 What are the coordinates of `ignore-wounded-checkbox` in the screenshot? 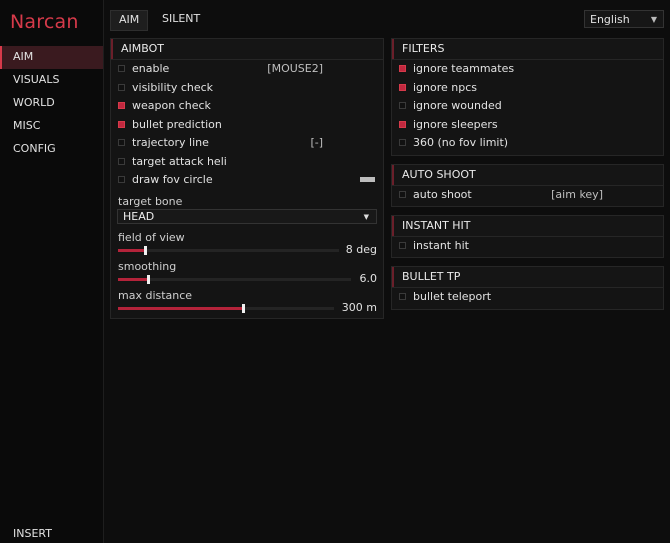 It's located at (402, 105).